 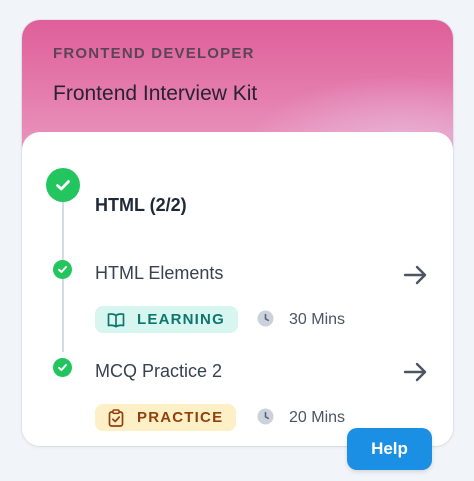 What do you see at coordinates (159, 273) in the screenshot?
I see `item-title: HTML Elements` at bounding box center [159, 273].